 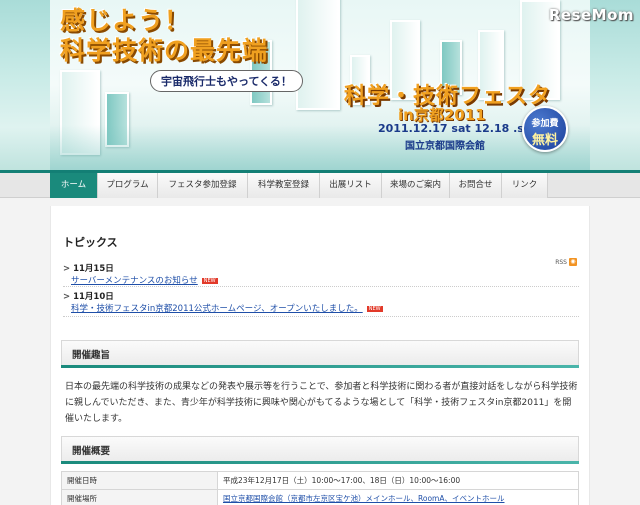 What do you see at coordinates (164, 50) in the screenshot?
I see `headline-line-2: 科学技術の最先端` at bounding box center [164, 50].